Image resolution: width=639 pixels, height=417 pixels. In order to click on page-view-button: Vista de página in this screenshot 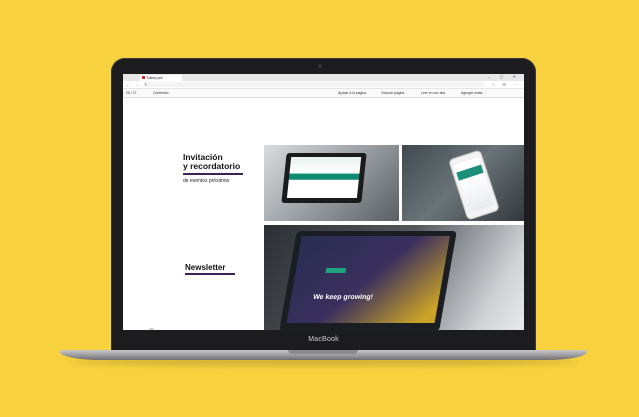, I will do `click(392, 93)`.